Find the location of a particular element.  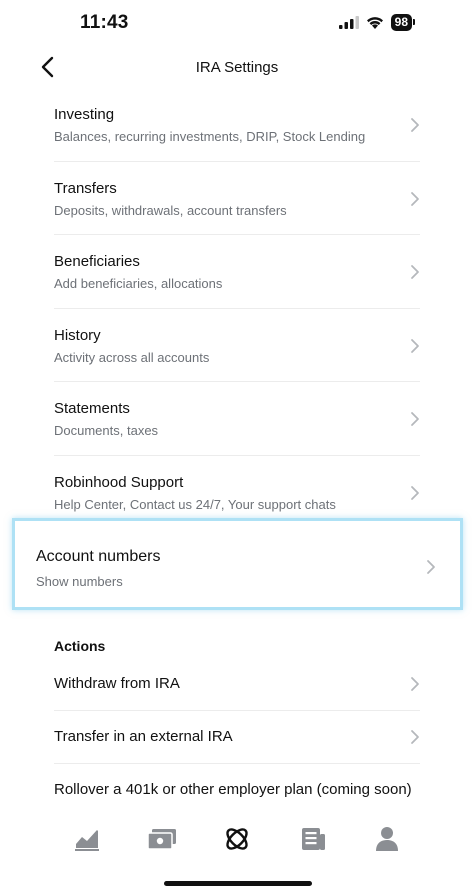

action-label: Transfer in an external IRA is located at coordinates (143, 736).